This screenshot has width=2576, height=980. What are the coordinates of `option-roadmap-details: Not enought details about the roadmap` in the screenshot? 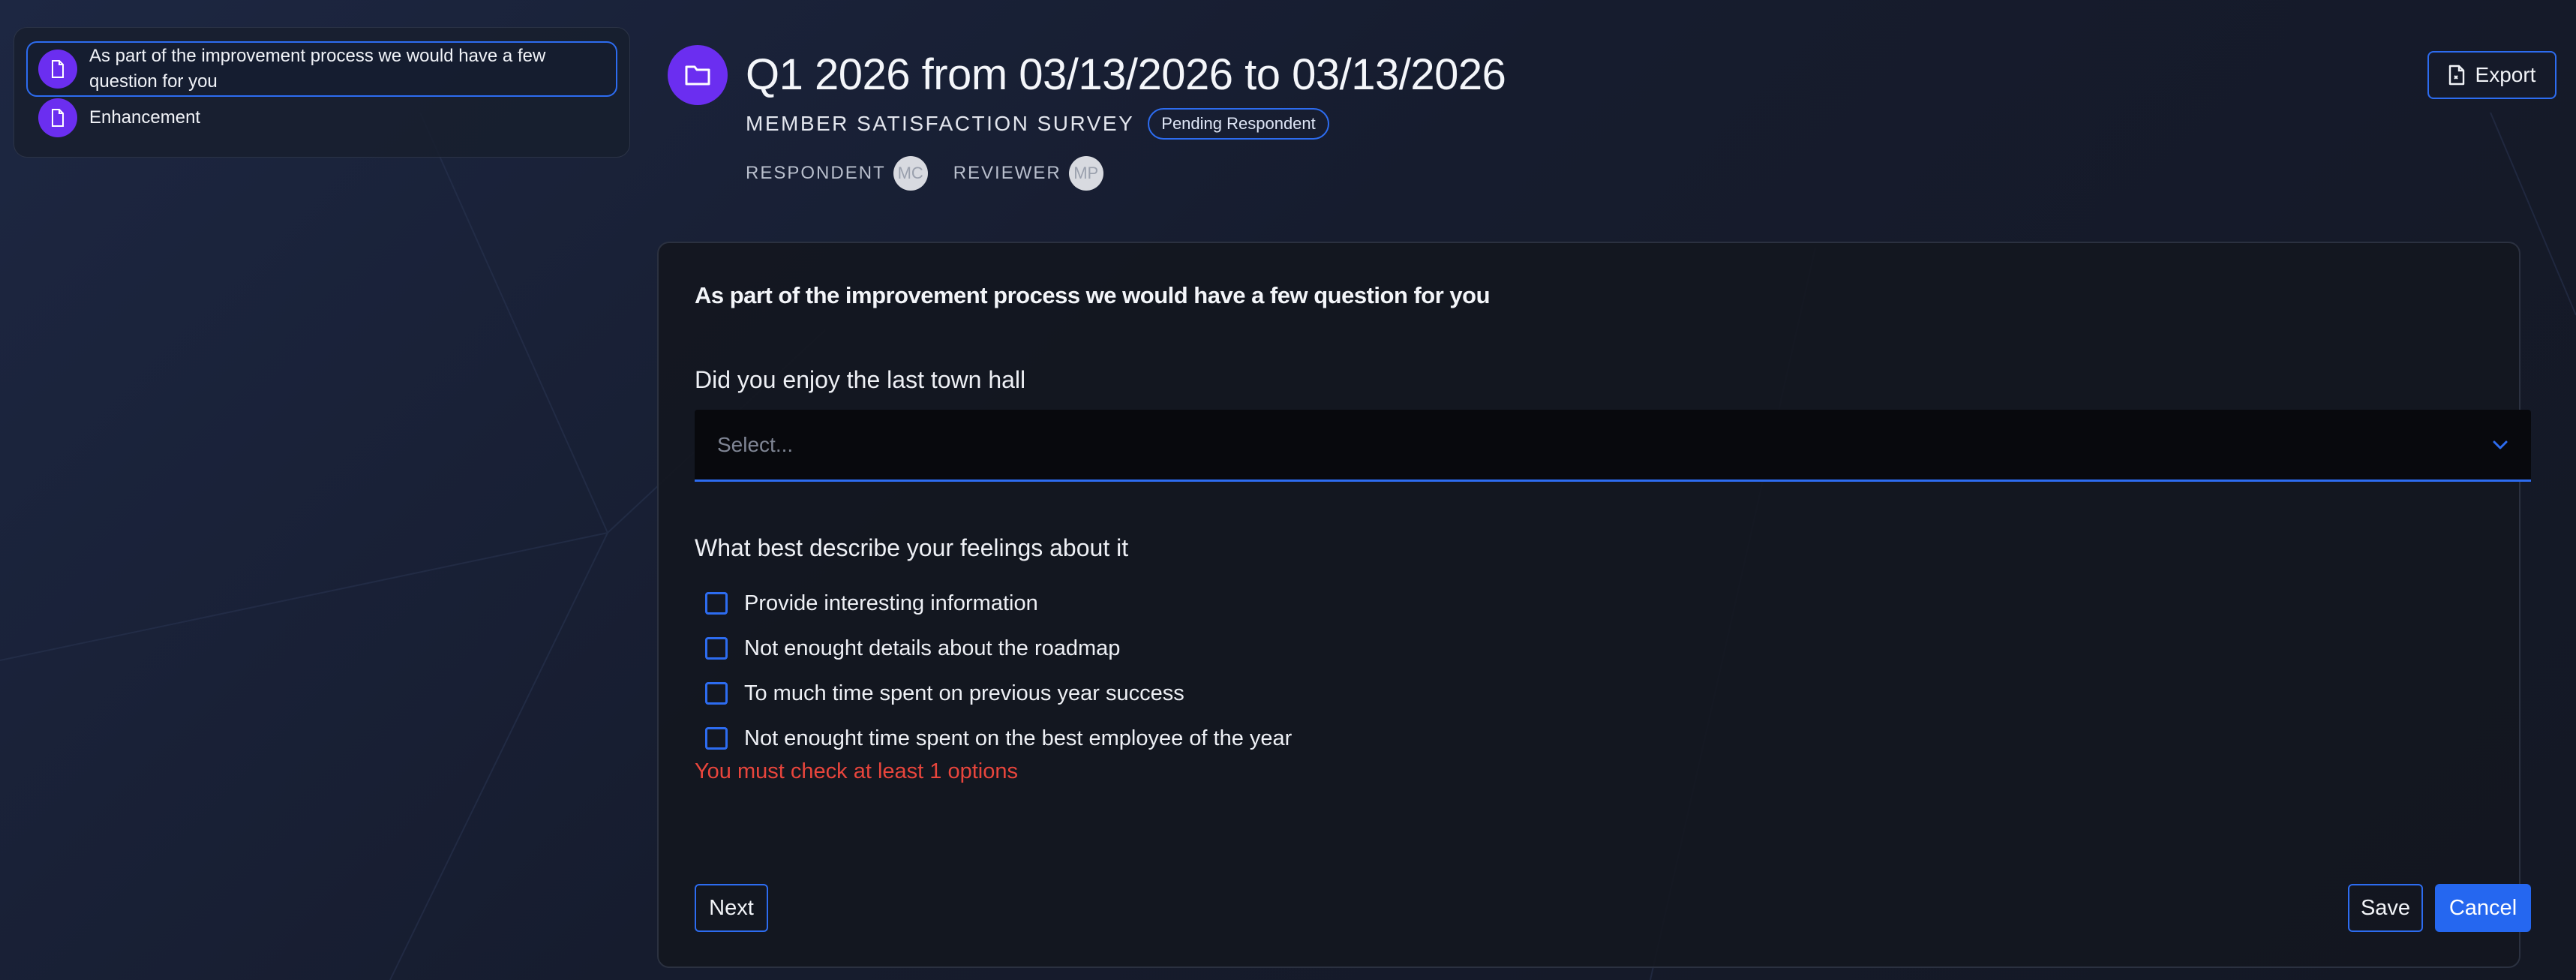 It's located at (998, 648).